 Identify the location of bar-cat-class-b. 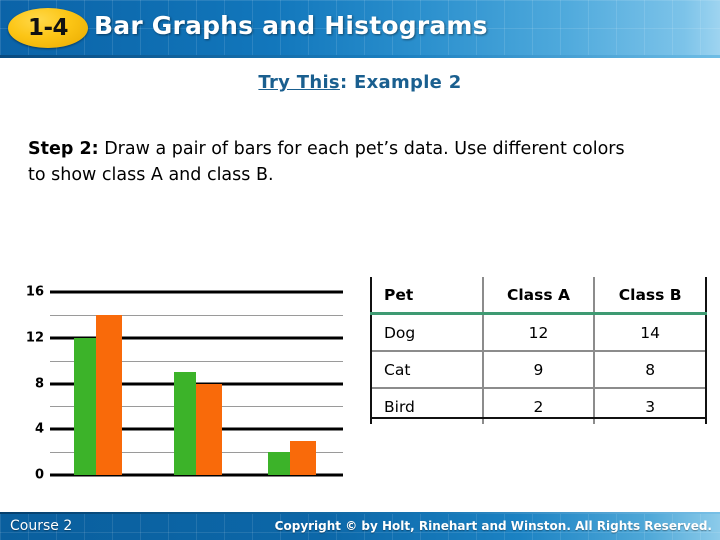
(209, 429).